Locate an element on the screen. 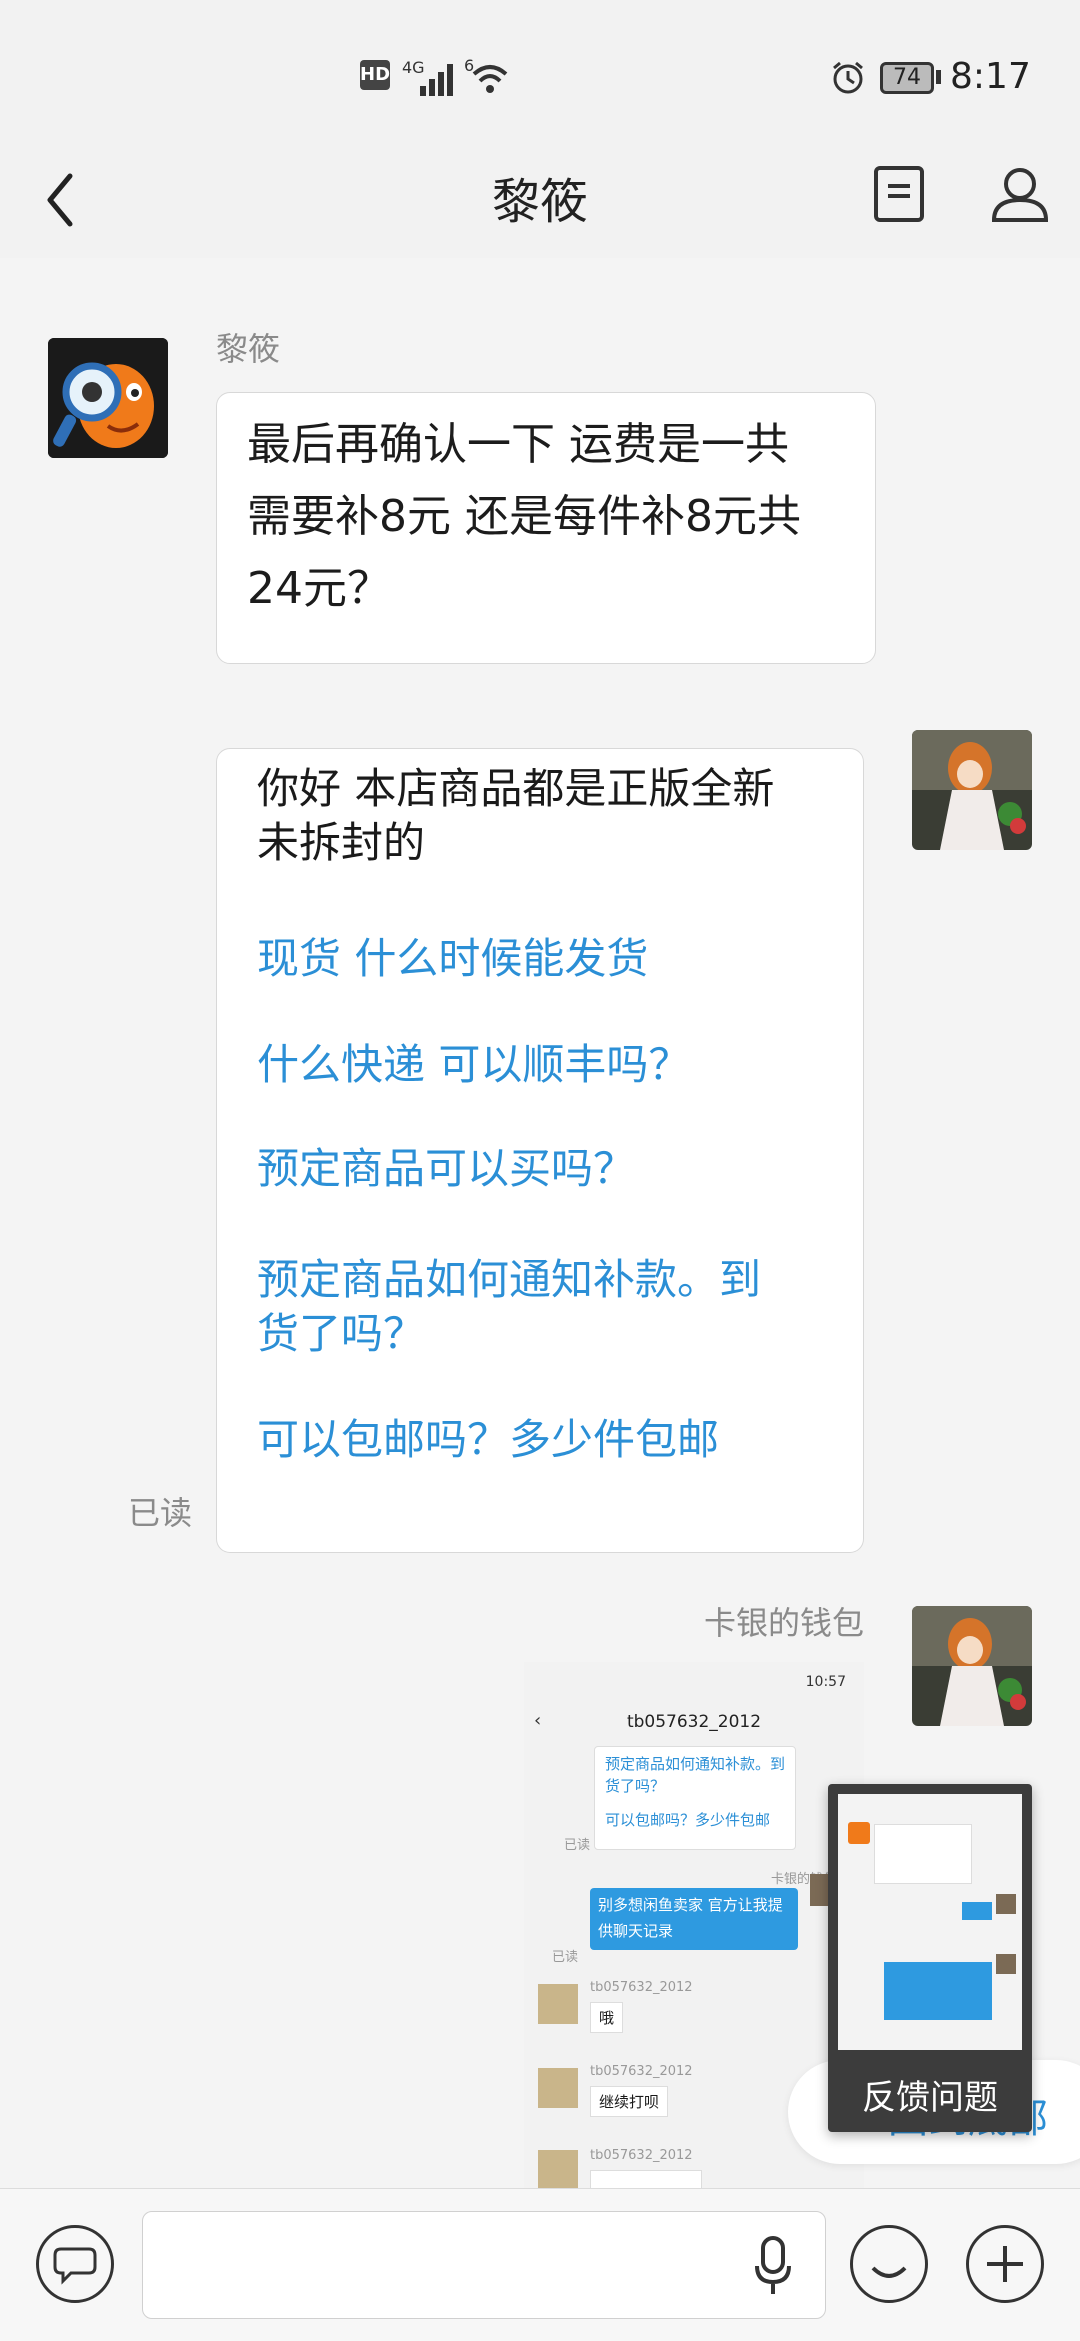 This screenshot has height=2341, width=1080. auto-reply-intro: 你好 本店商品都是正版全新 is located at coordinates (516, 788).